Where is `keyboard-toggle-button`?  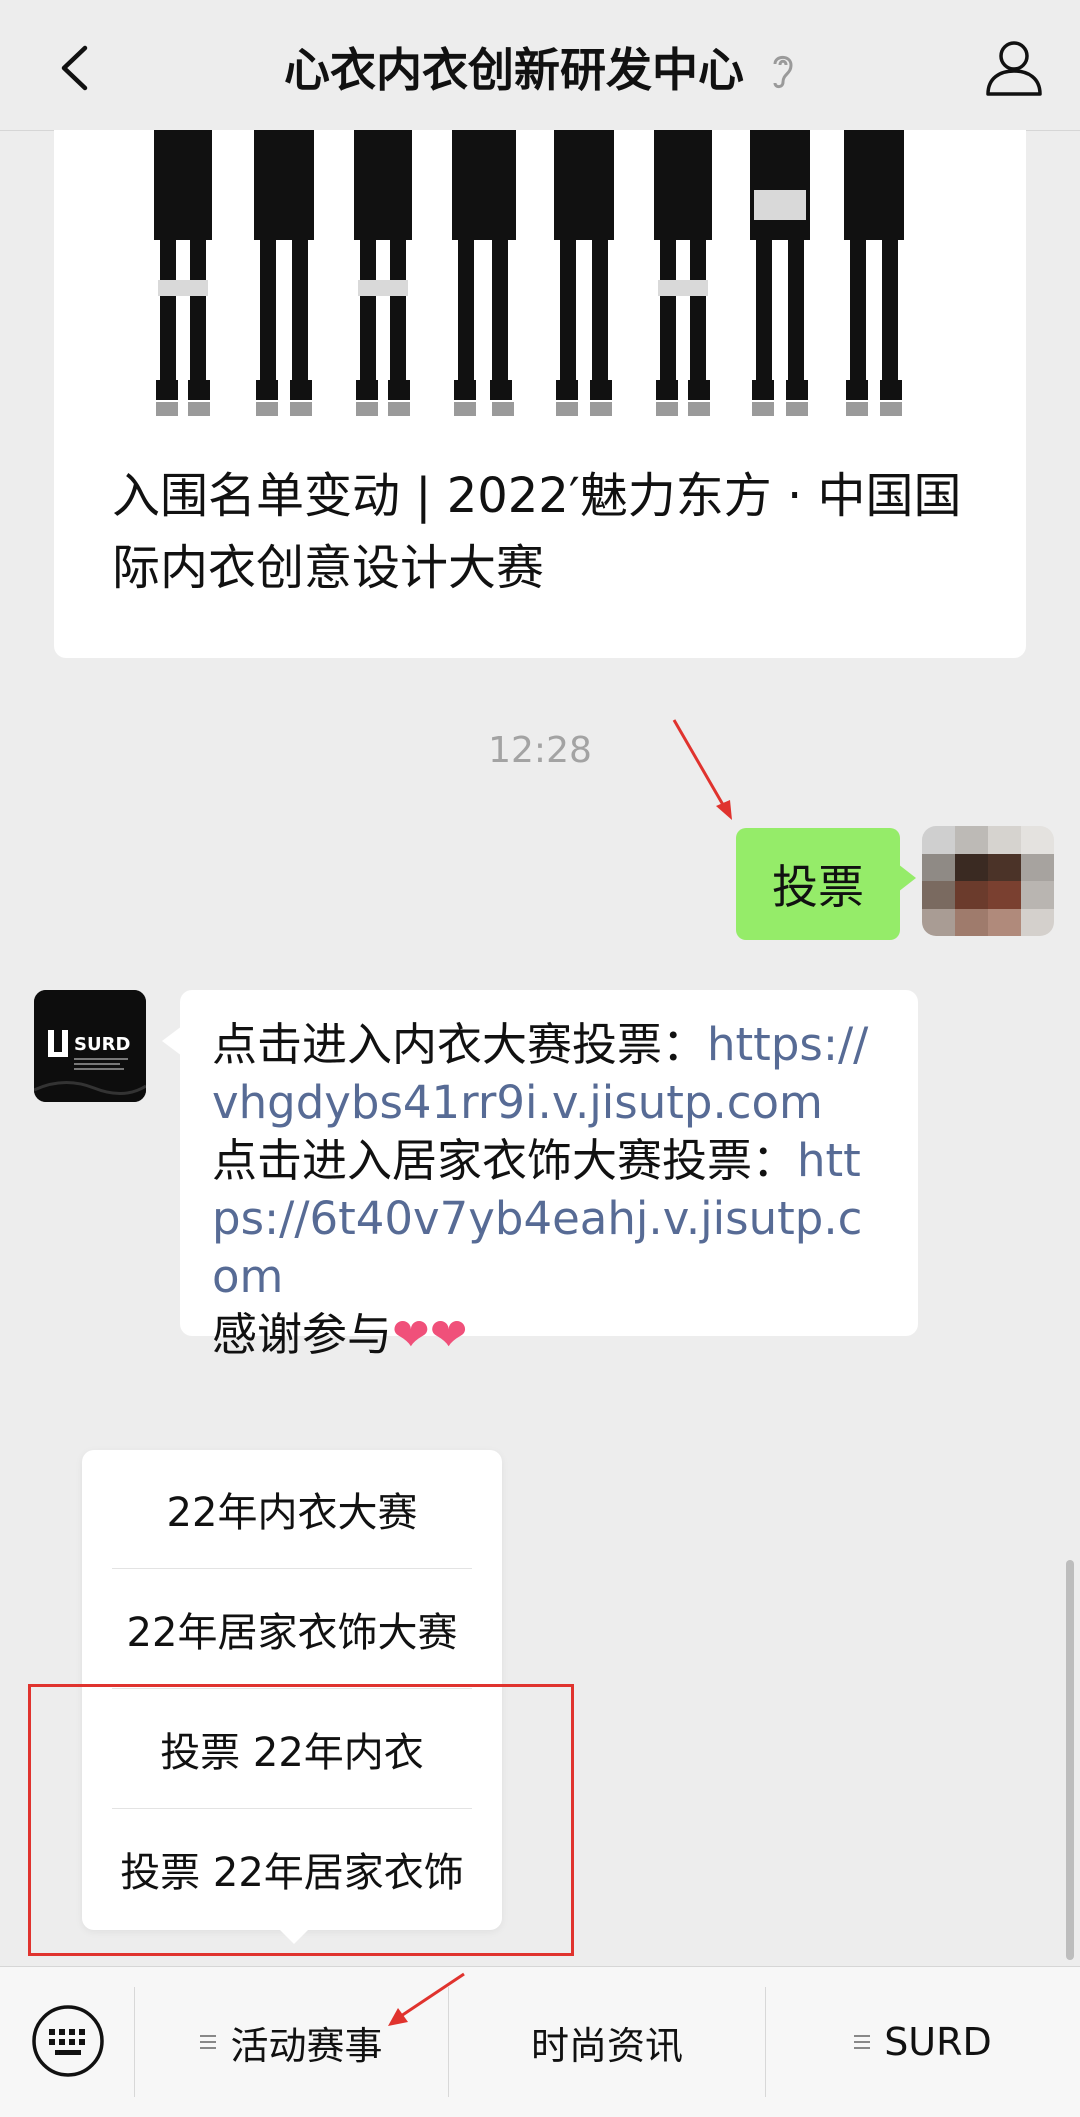
keyboard-toggle-button is located at coordinates (68, 2041).